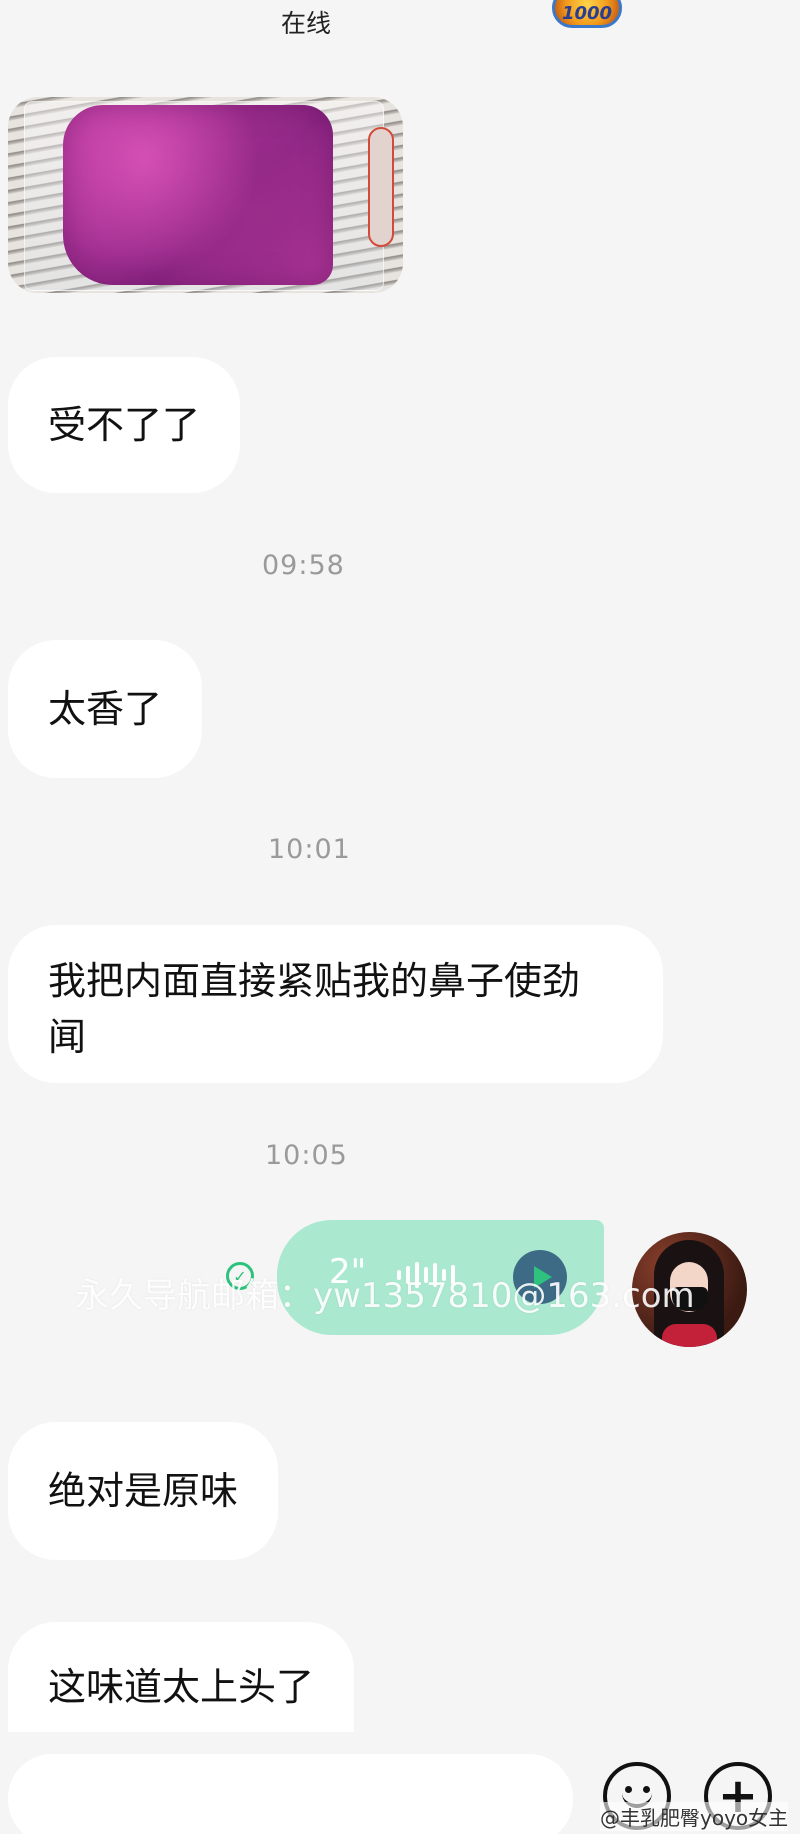  I want to click on image-message, so click(205, 195).